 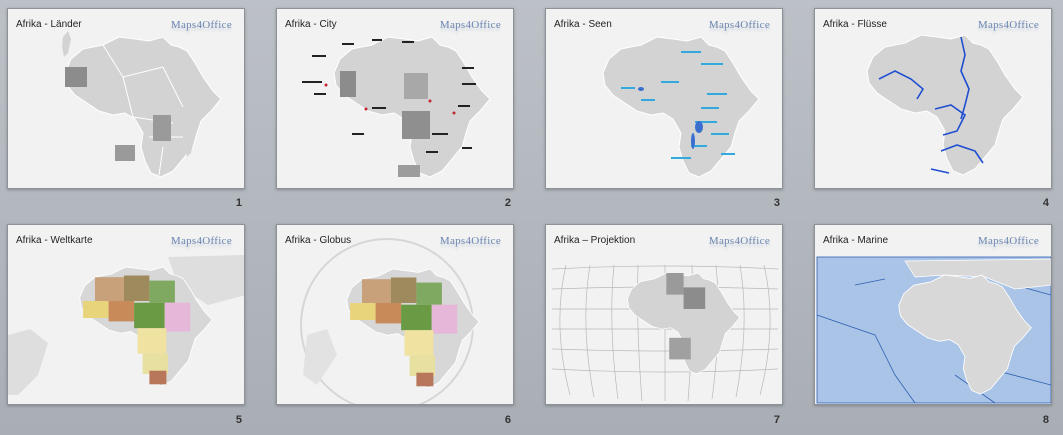 I want to click on slide-title: Afrika - Flüsse, so click(x=855, y=24).